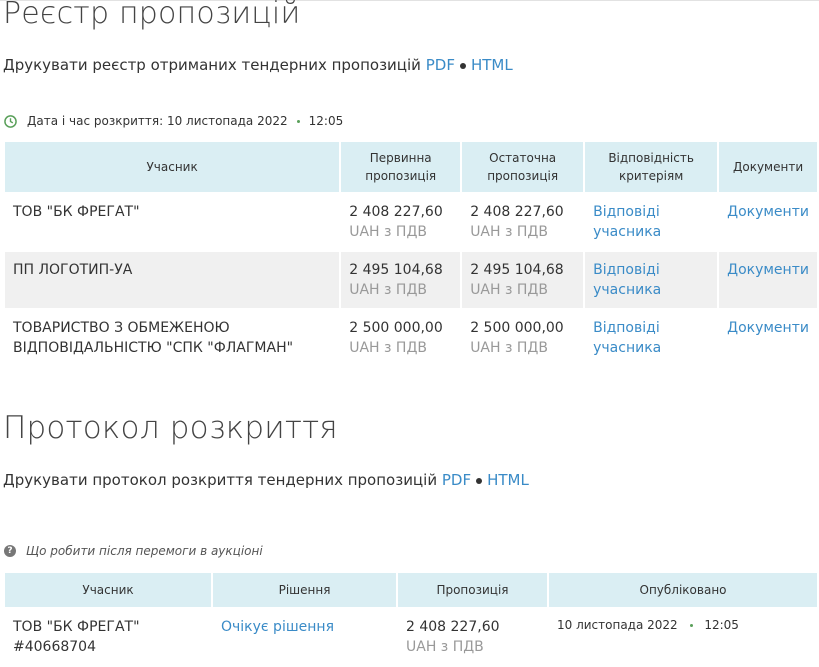 The height and width of the screenshot is (667, 819). Describe the element at coordinates (440, 65) in the screenshot. I see `registry-pdf-link: PDF` at that location.